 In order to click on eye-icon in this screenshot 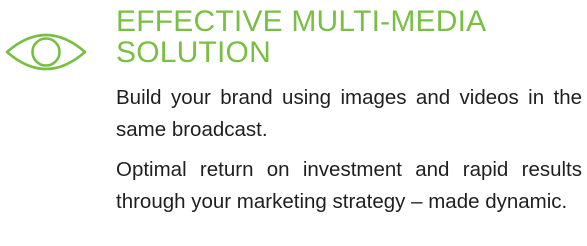, I will do `click(46, 52)`.